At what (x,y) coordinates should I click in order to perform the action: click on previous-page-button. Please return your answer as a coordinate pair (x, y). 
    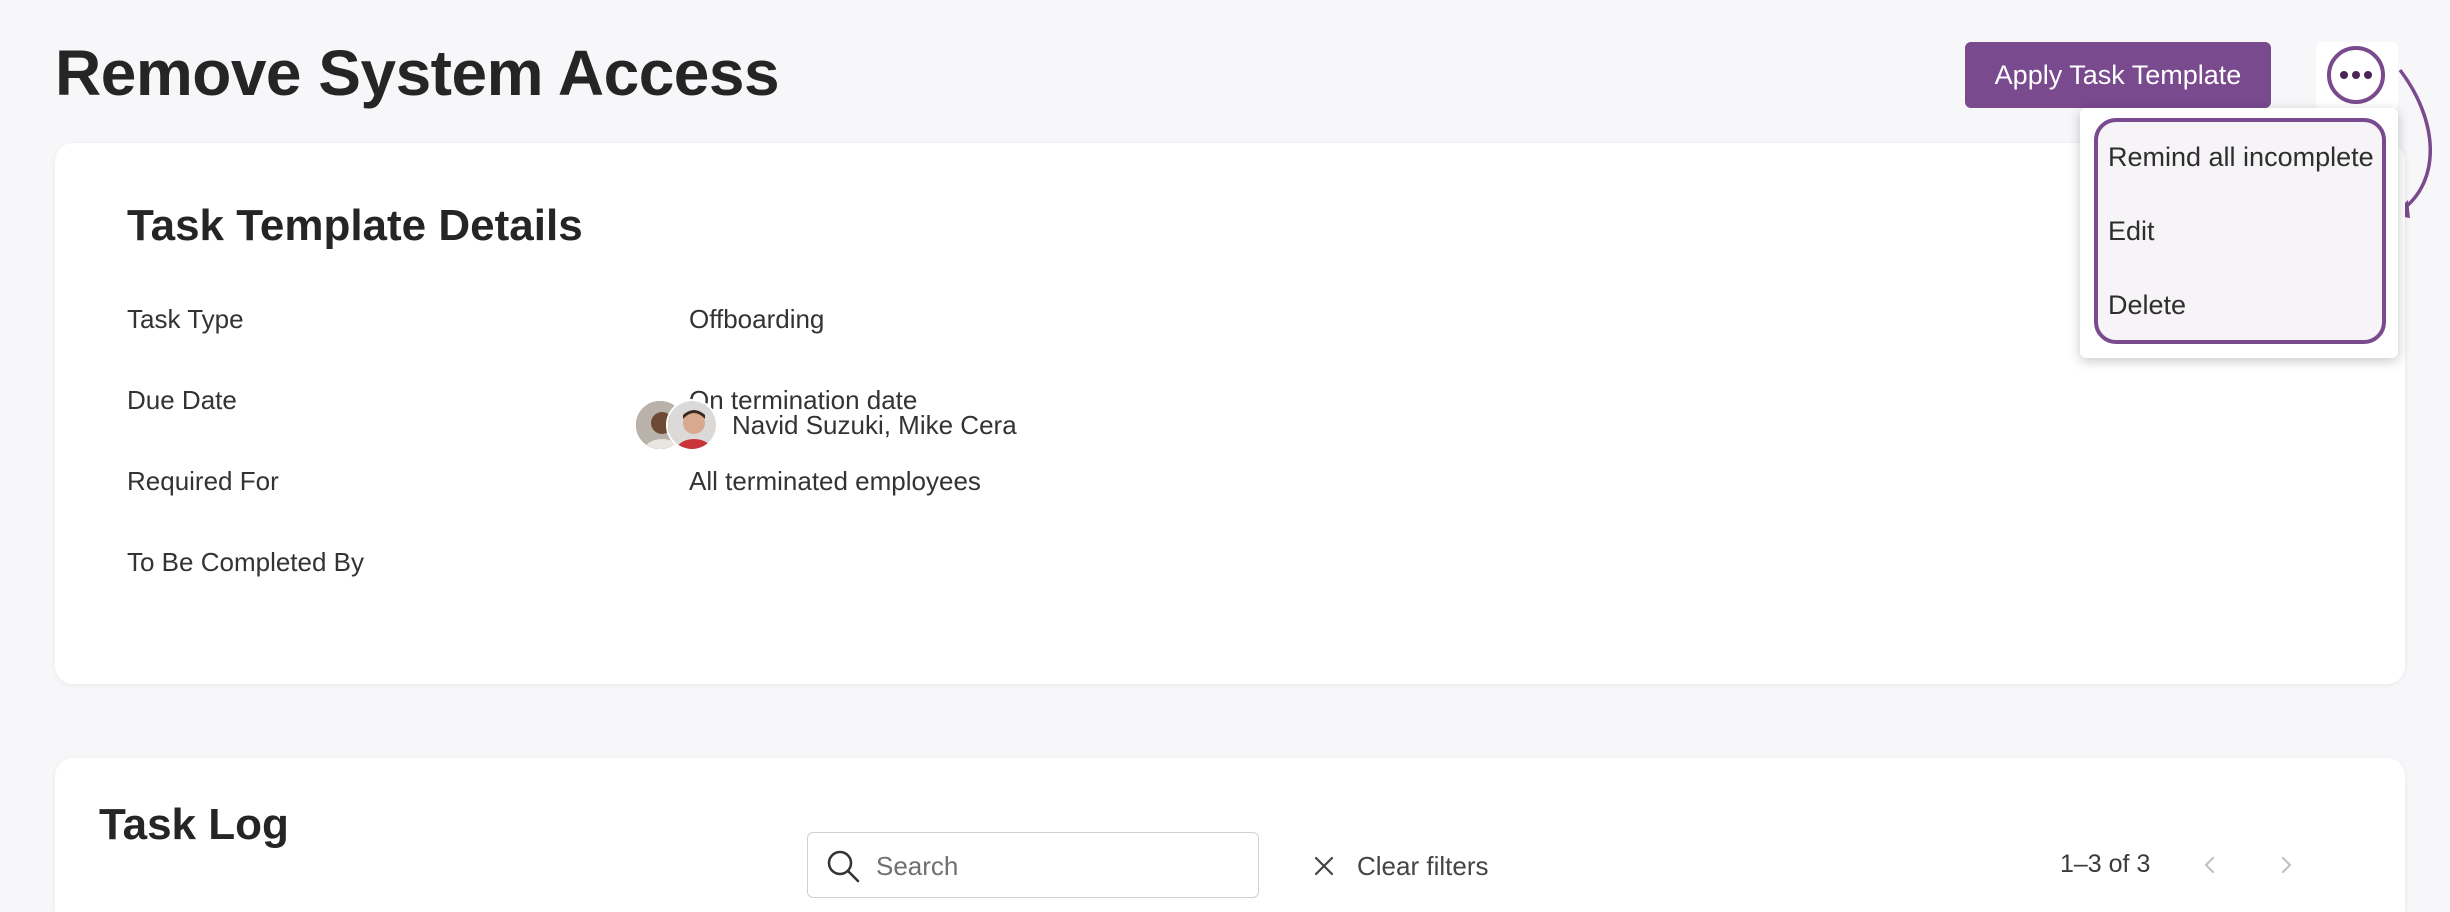
    Looking at the image, I should click on (2210, 865).